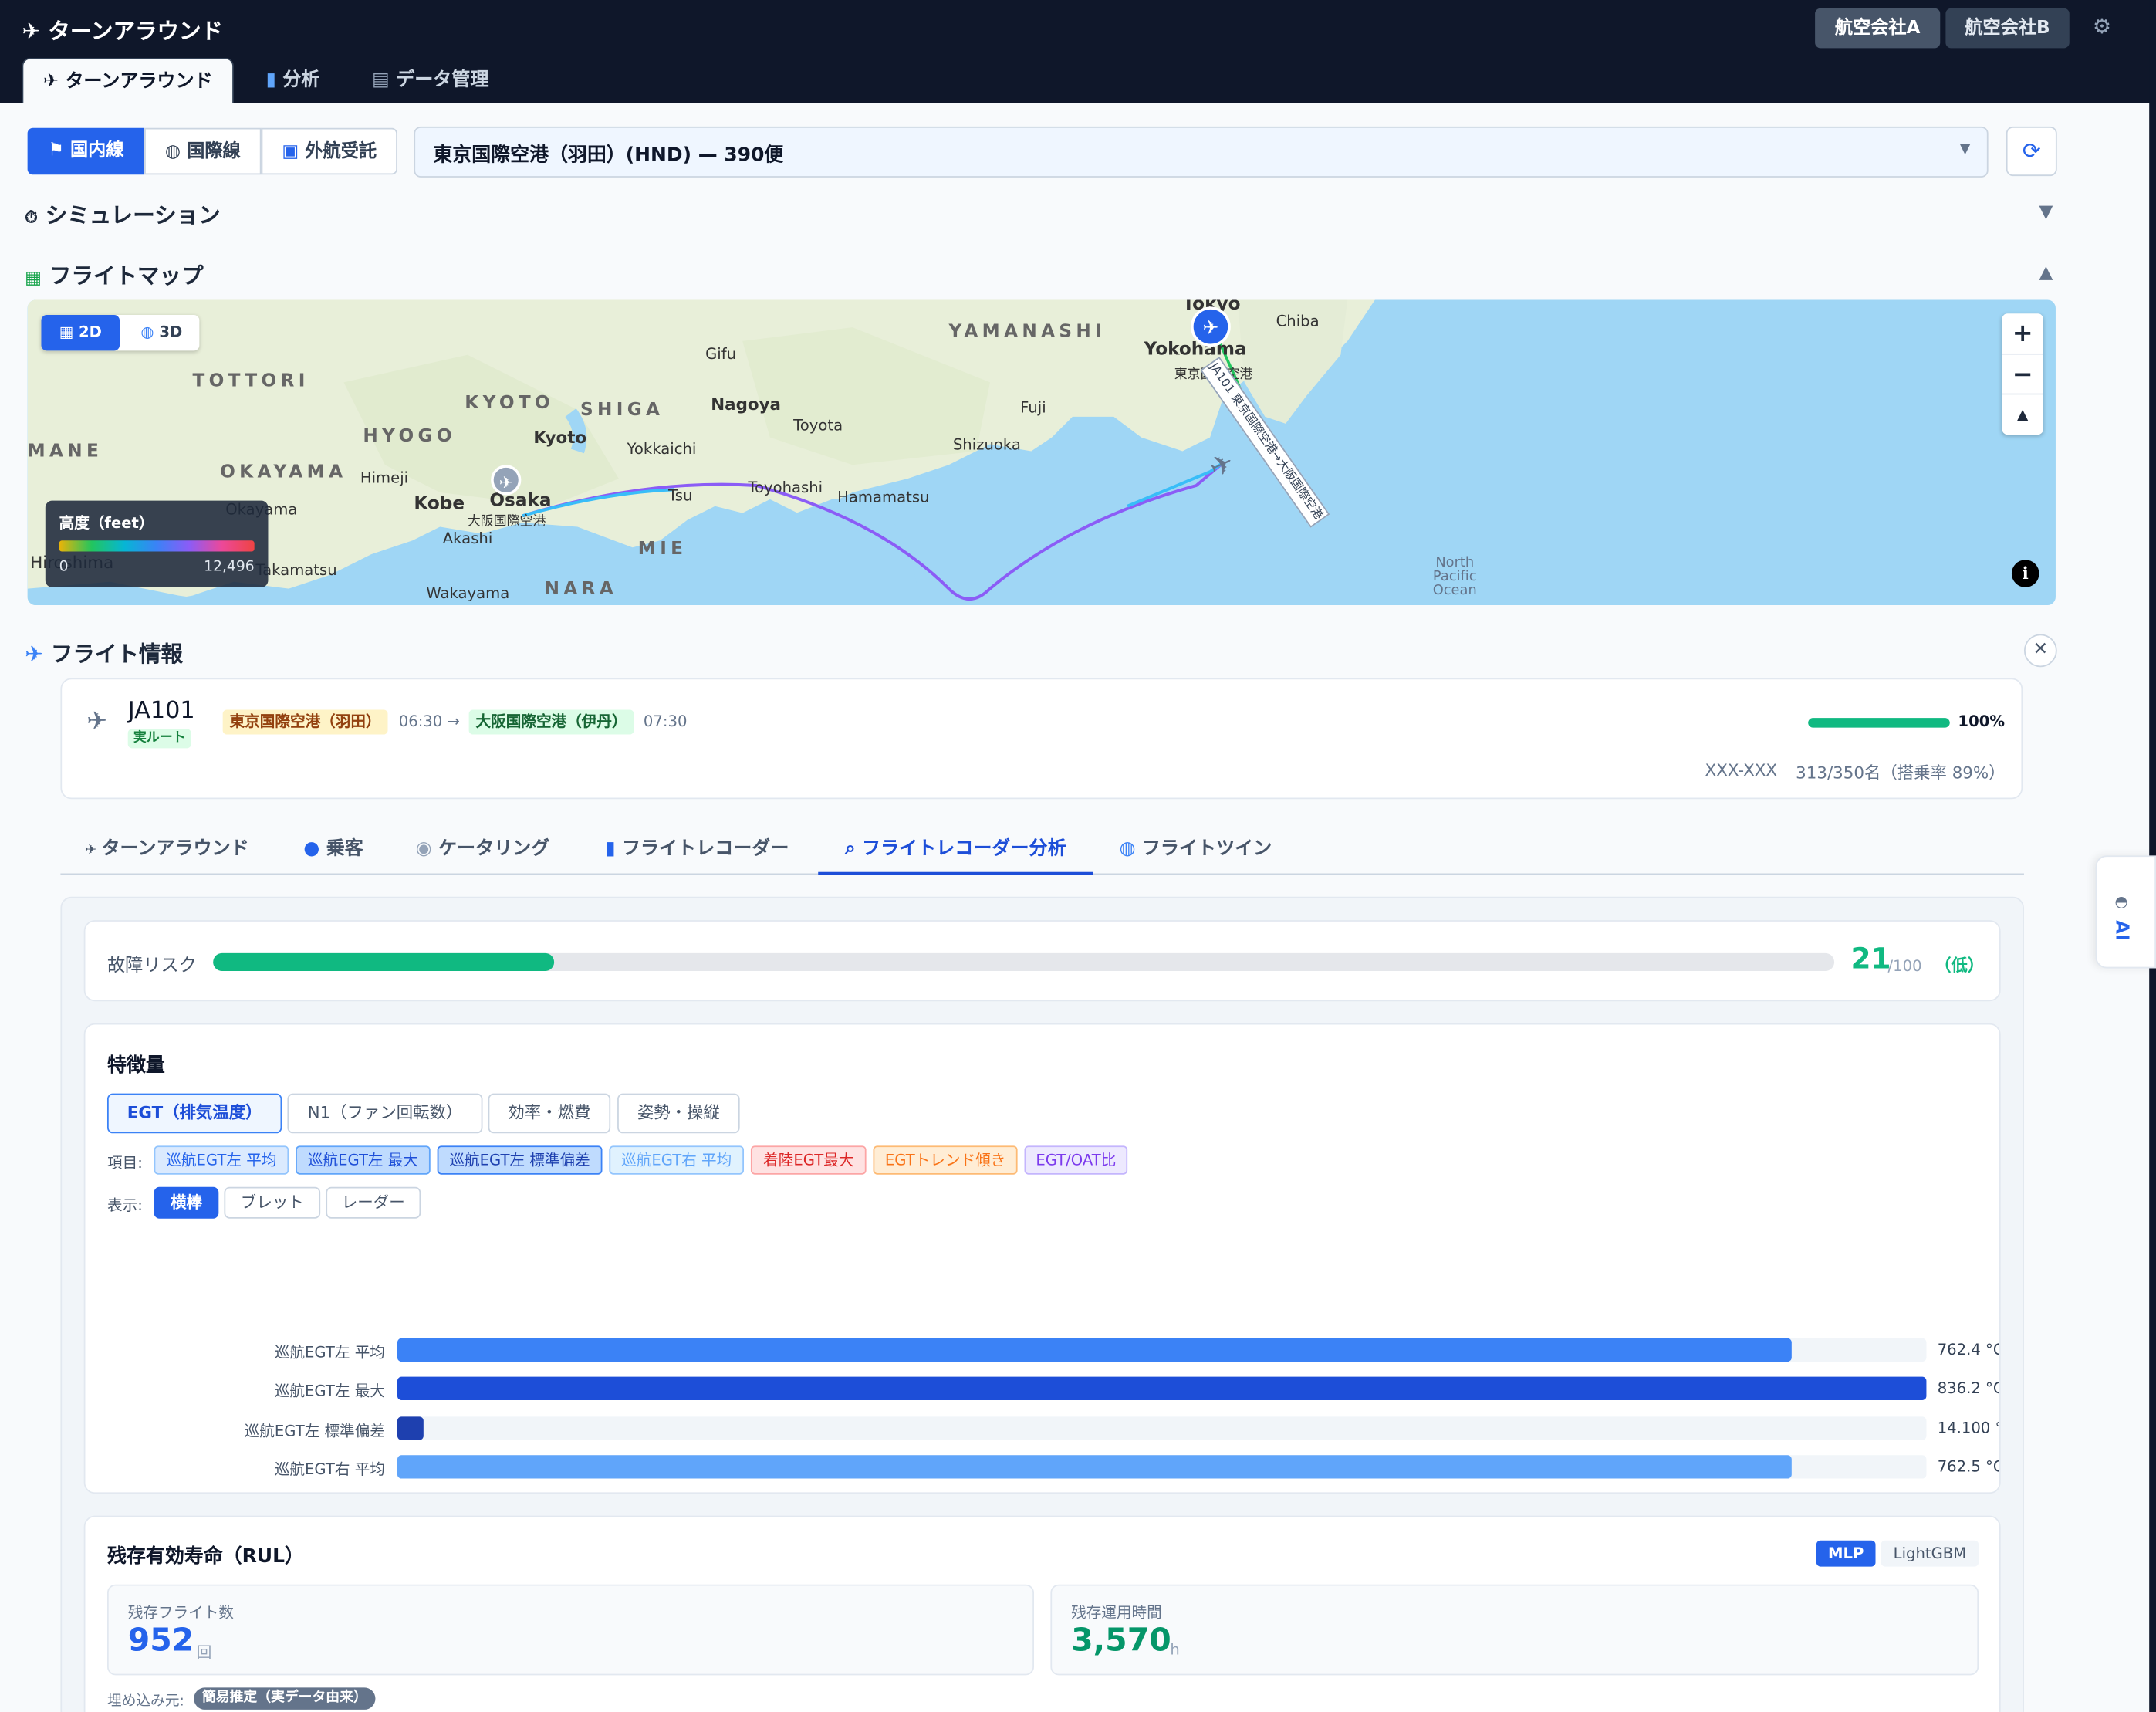 The width and height of the screenshot is (2156, 1712). I want to click on flight-progress-label: 100%, so click(1981, 721).